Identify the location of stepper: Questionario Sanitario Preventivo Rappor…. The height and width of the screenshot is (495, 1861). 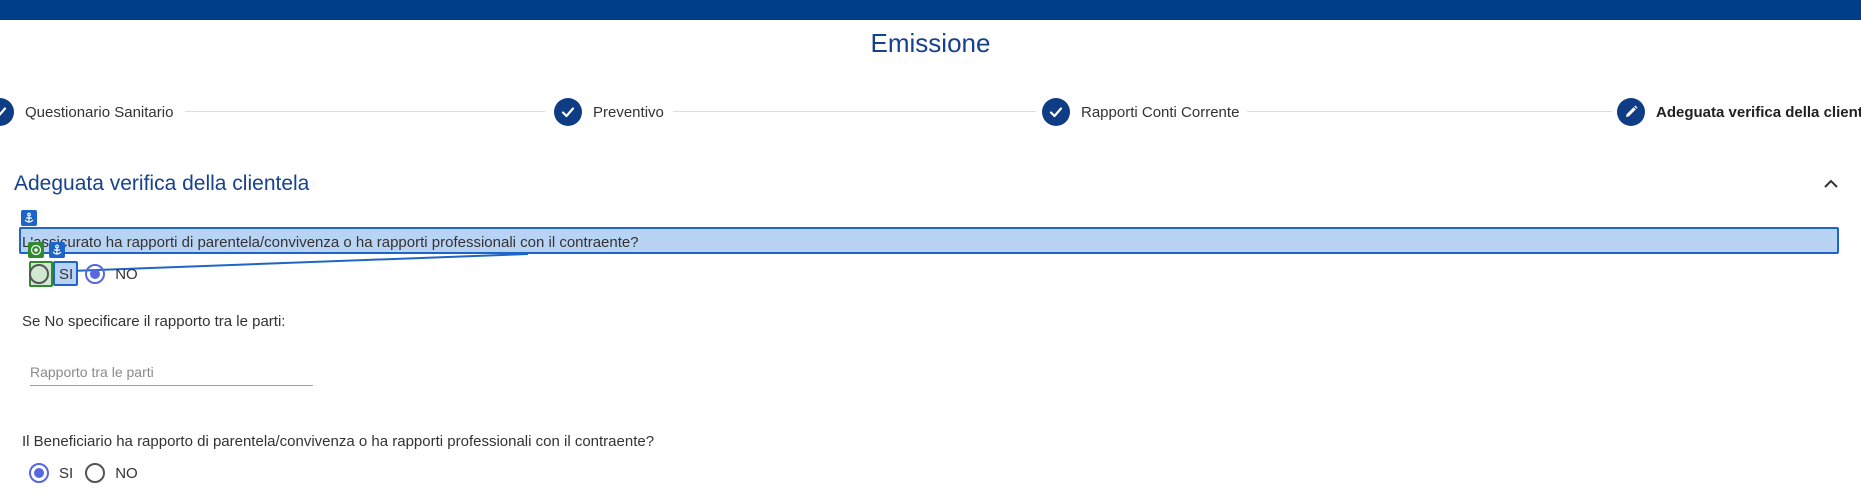
(930, 112).